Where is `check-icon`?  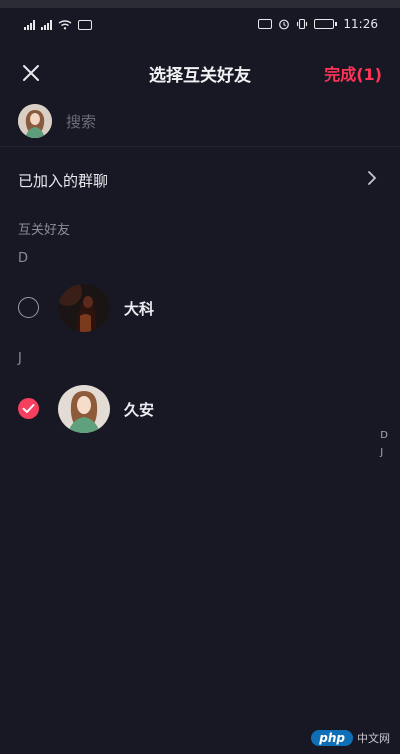
check-icon is located at coordinates (28, 408).